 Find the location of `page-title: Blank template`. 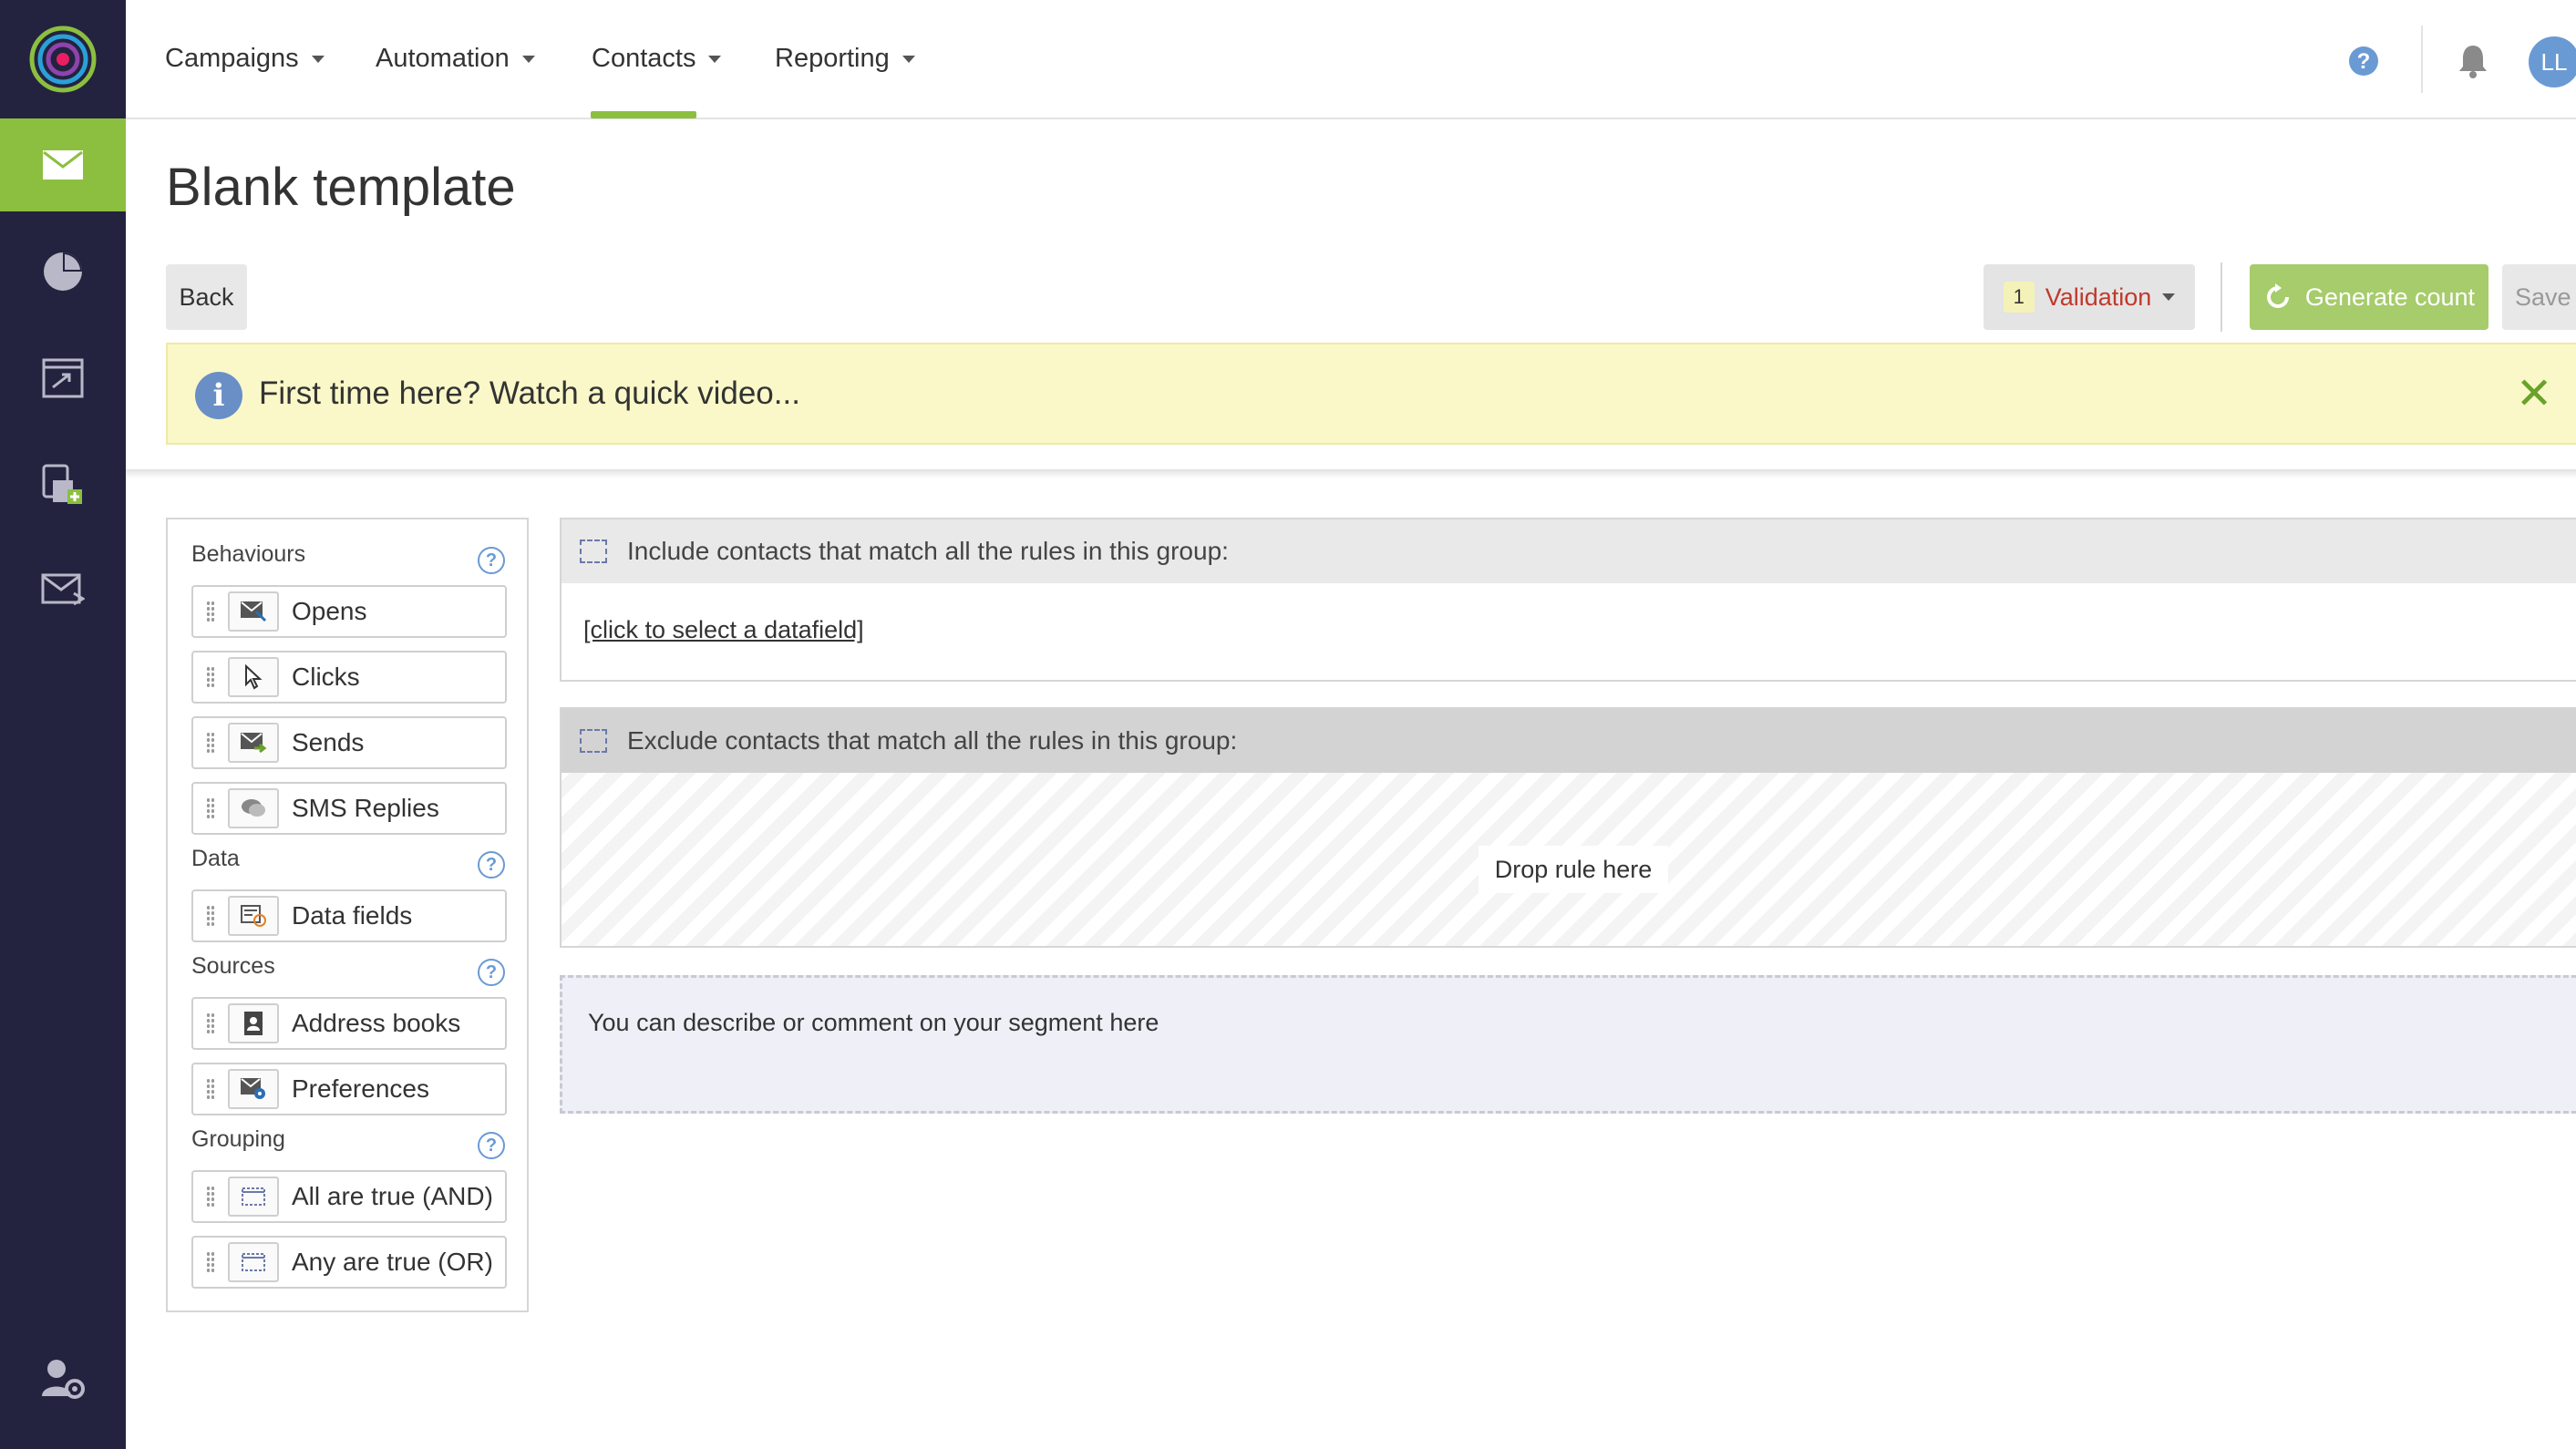

page-title: Blank template is located at coordinates (341, 187).